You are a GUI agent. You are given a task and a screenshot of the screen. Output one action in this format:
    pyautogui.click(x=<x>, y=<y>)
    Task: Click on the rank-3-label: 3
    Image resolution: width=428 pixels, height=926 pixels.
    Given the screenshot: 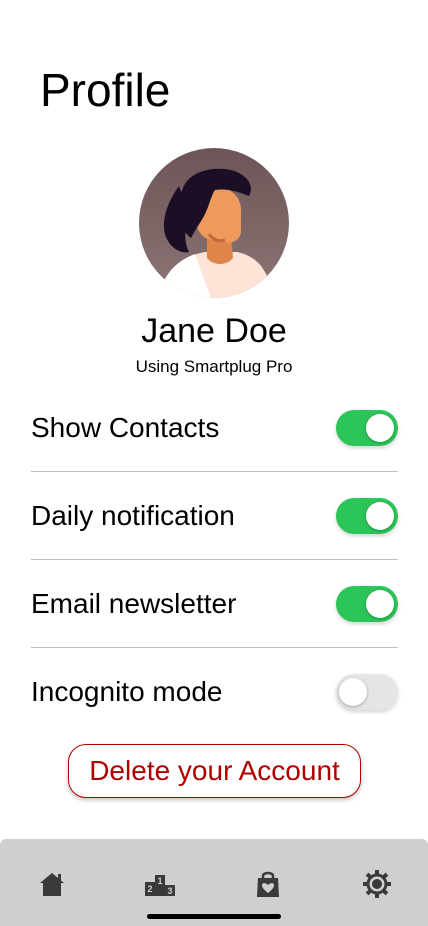 What is the action you would take?
    pyautogui.click(x=169, y=891)
    